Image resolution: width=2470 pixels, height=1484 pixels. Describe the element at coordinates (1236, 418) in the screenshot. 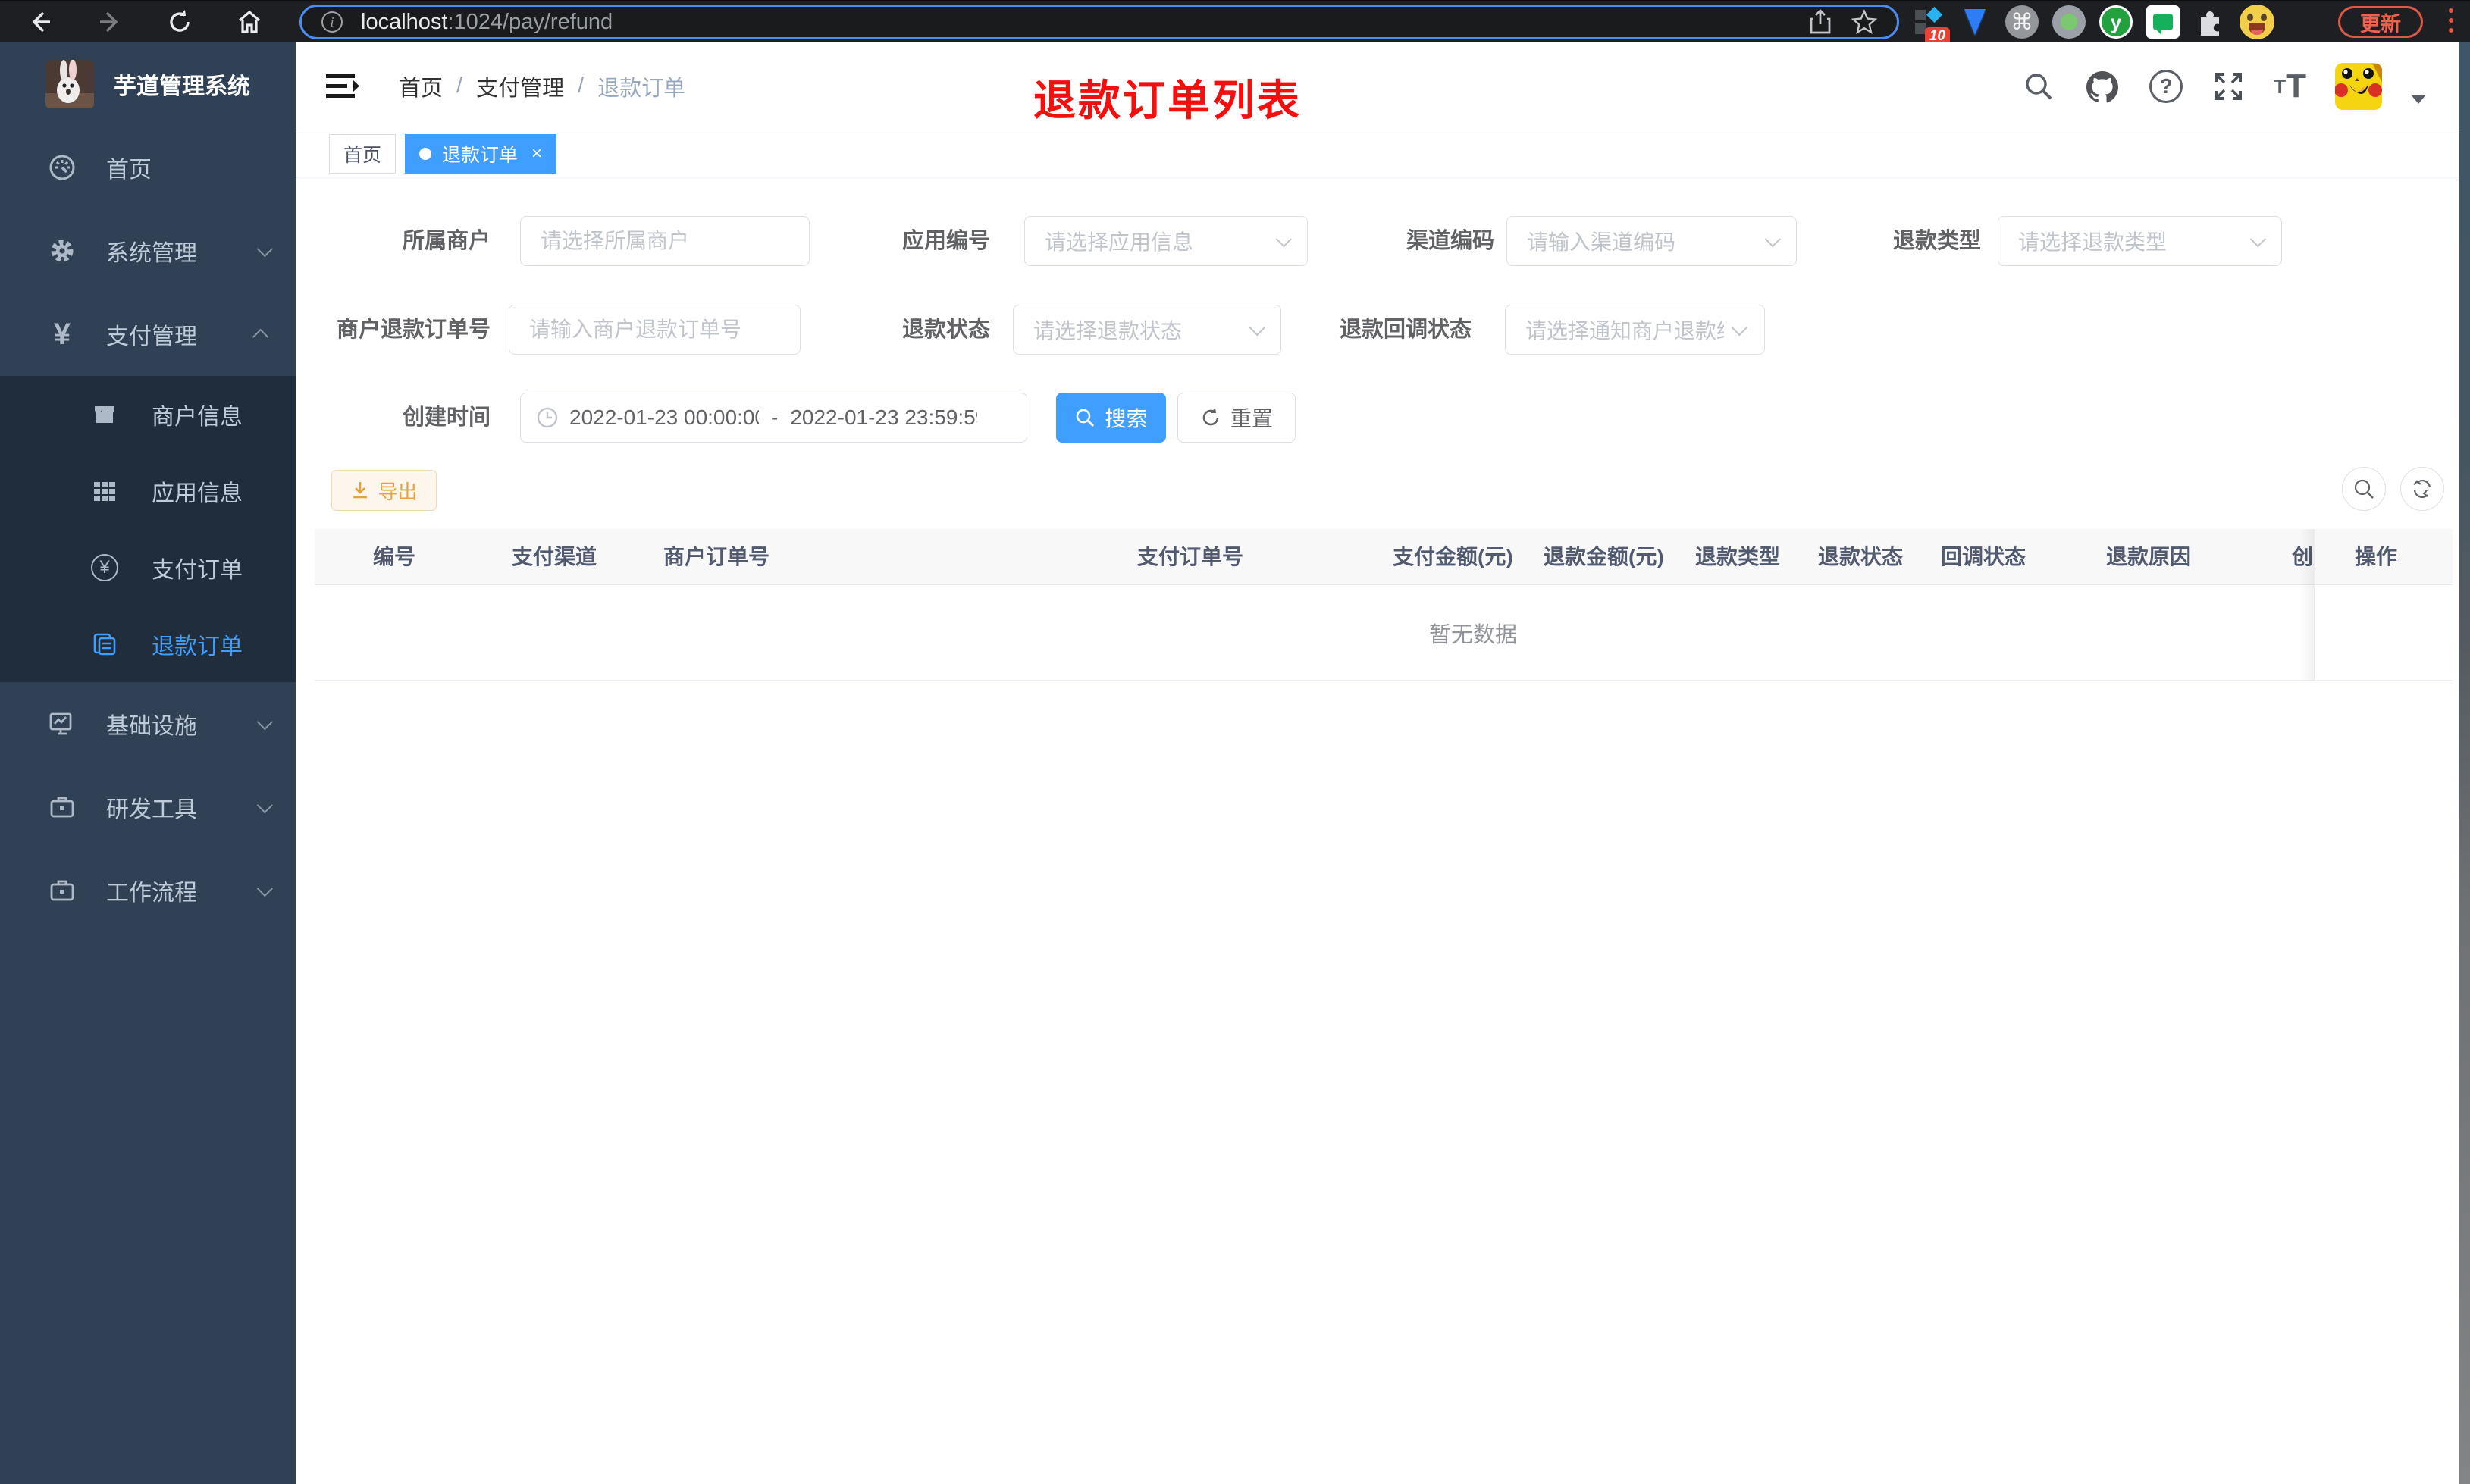

I see `reset-button: 重置` at that location.